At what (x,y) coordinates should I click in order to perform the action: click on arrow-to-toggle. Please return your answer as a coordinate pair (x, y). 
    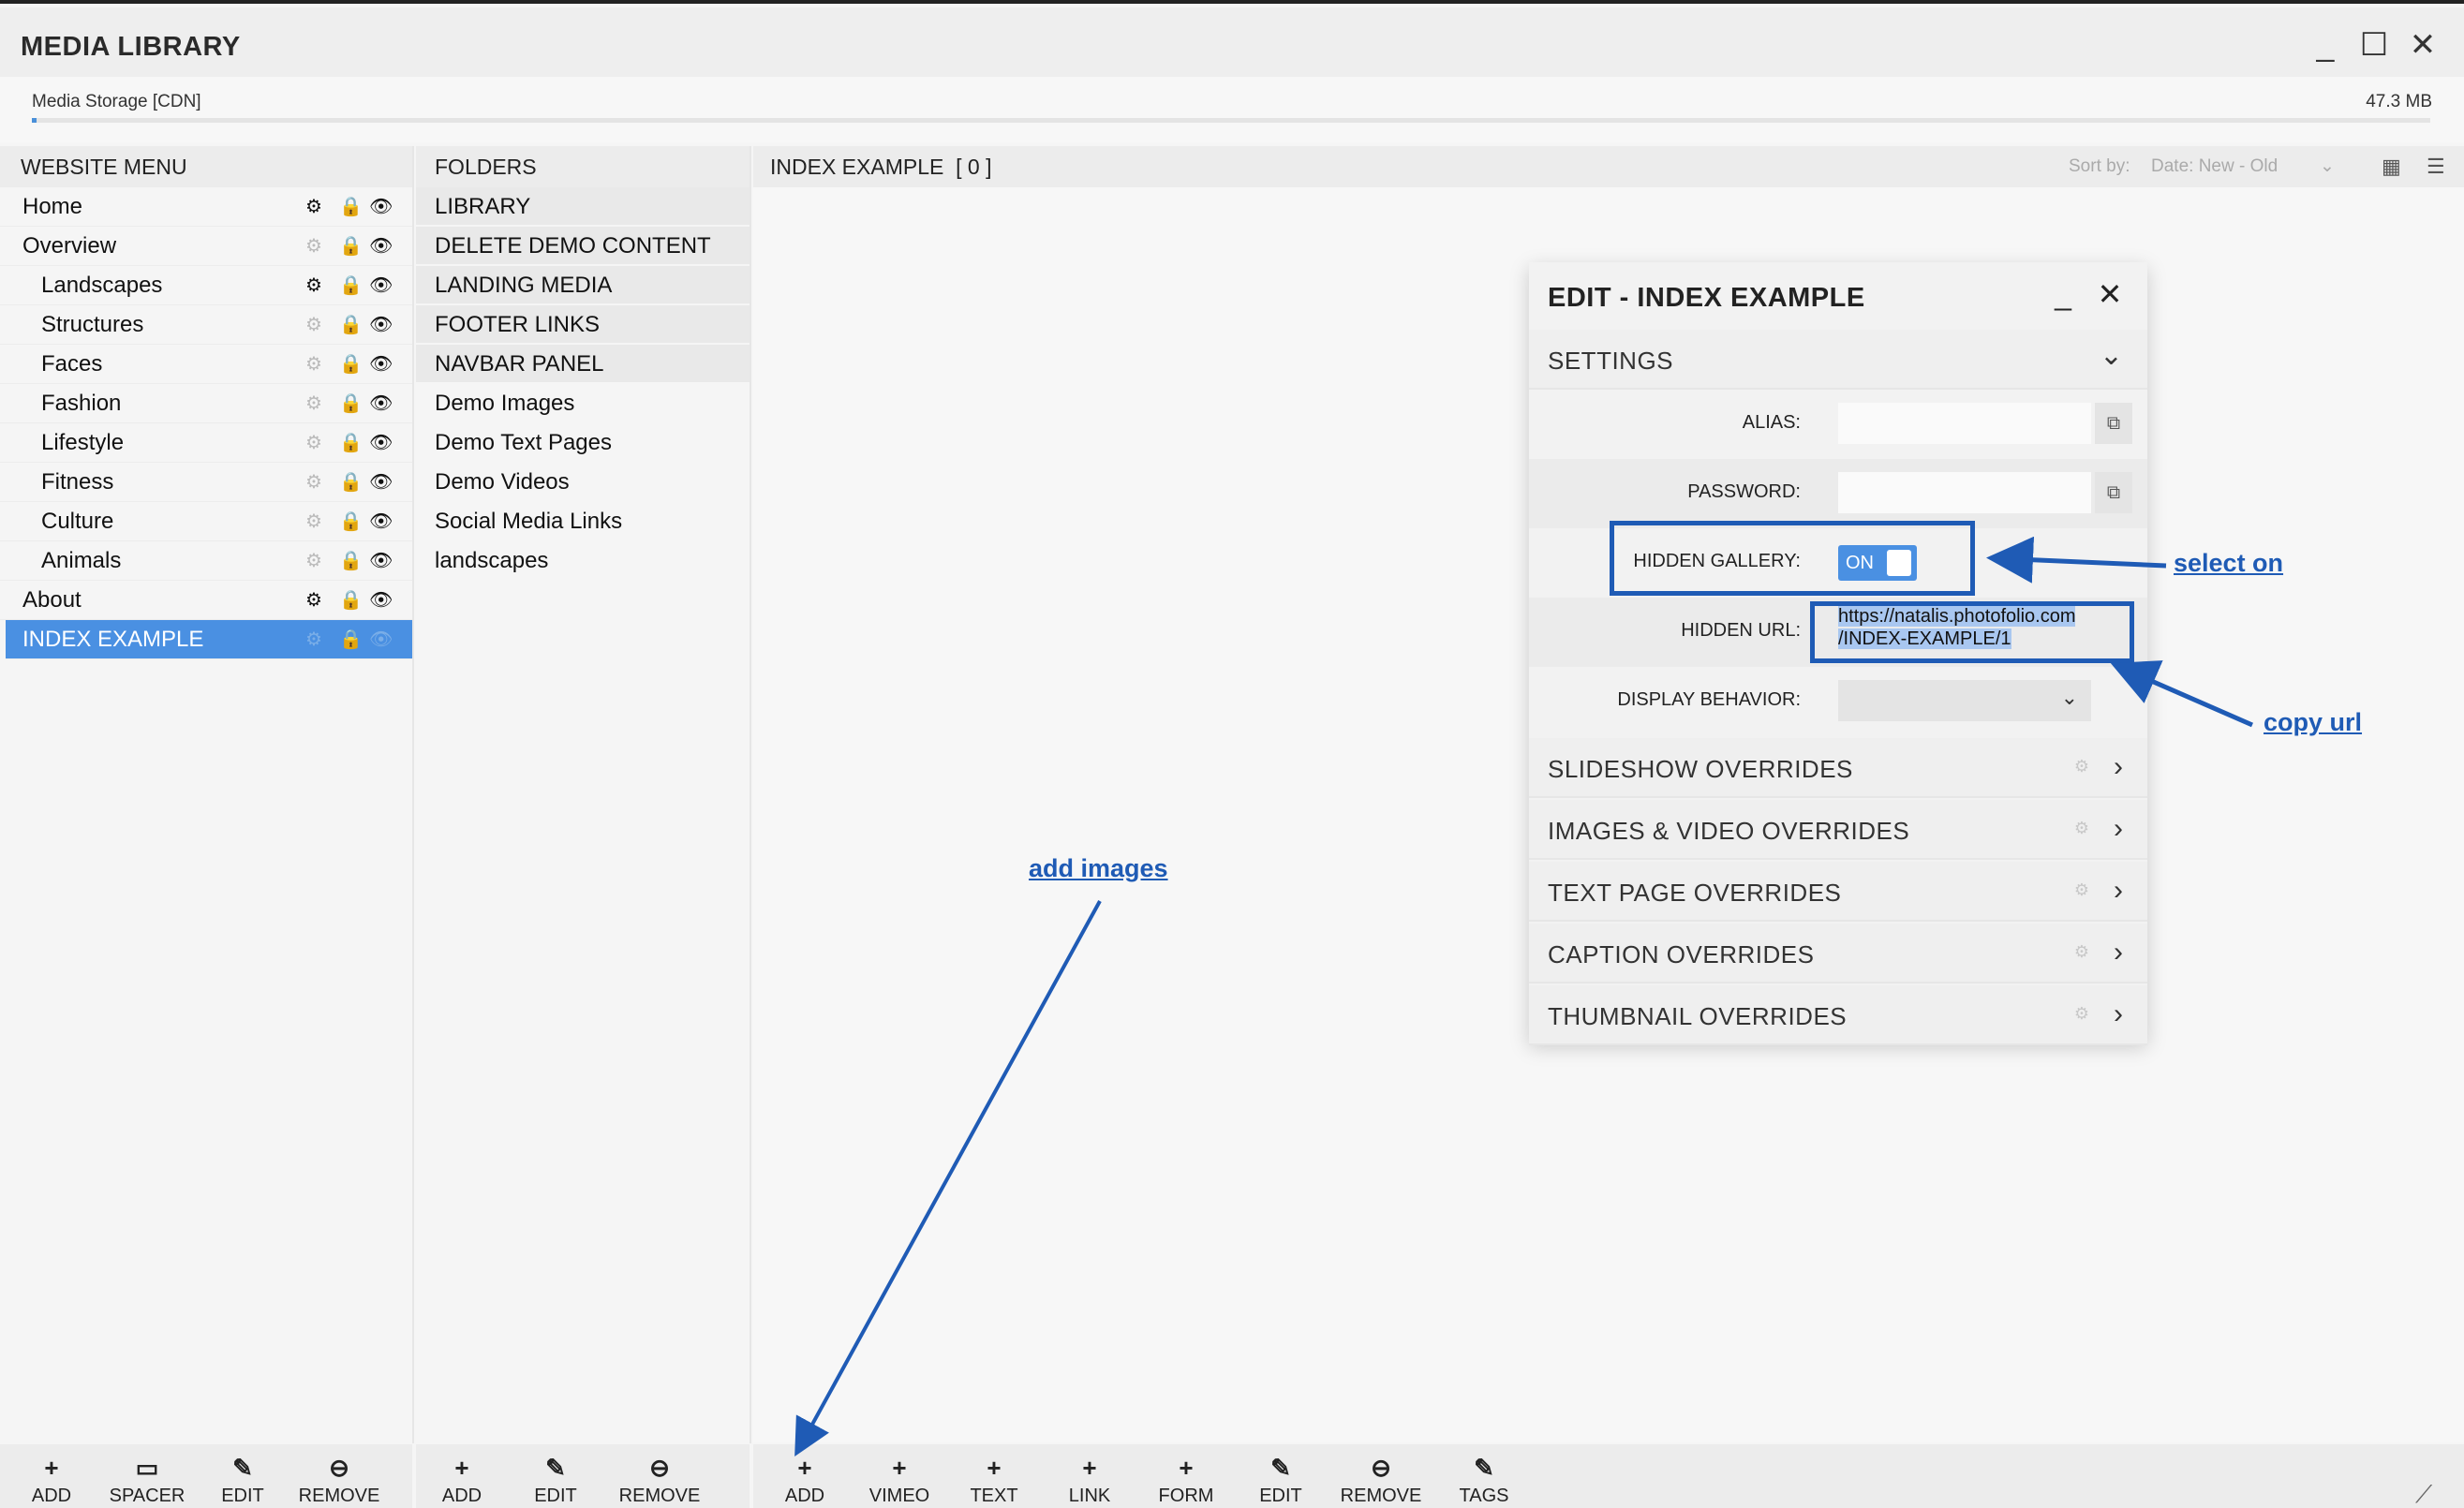
    Looking at the image, I should click on (2076, 560).